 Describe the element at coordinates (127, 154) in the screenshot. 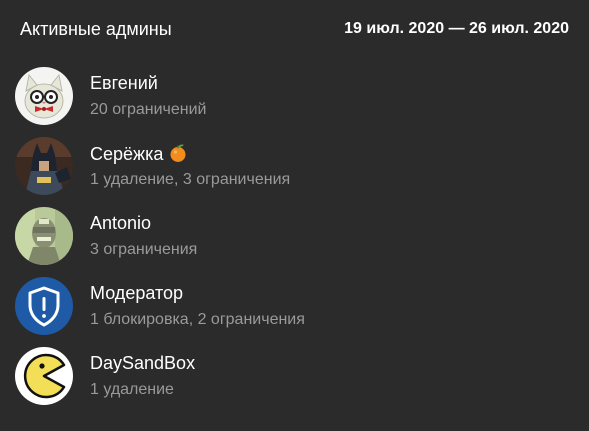

I see `admin-name-text: Серёжка` at that location.